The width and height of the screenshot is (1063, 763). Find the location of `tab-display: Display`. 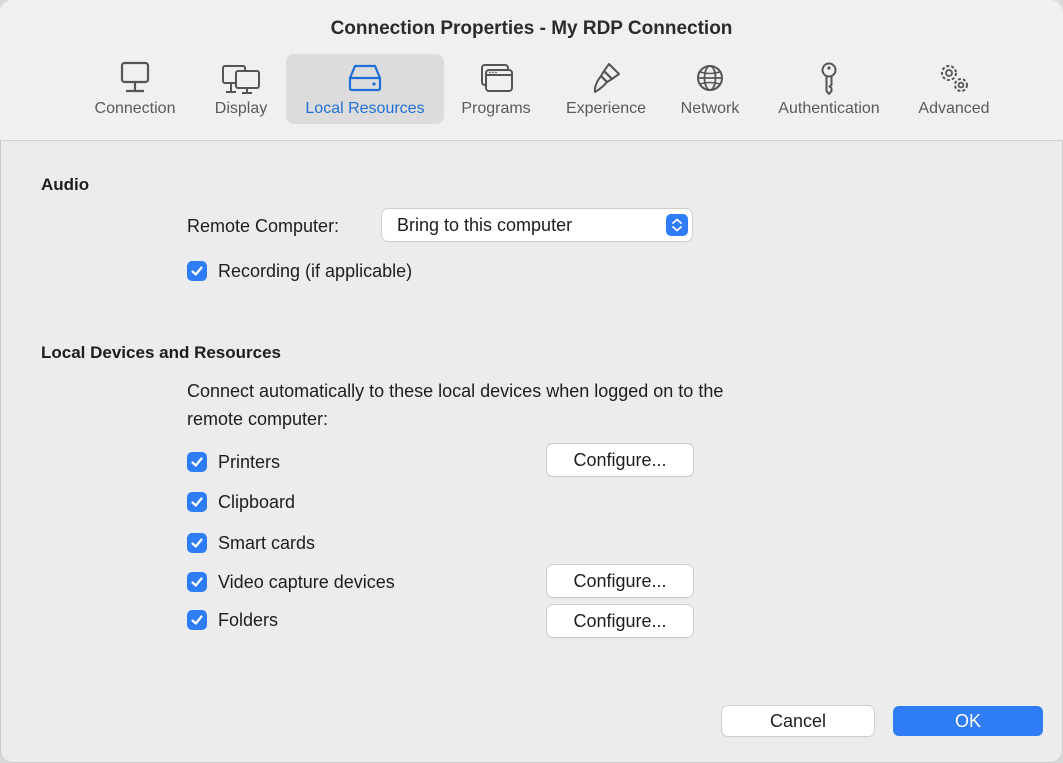

tab-display: Display is located at coordinates (241, 89).